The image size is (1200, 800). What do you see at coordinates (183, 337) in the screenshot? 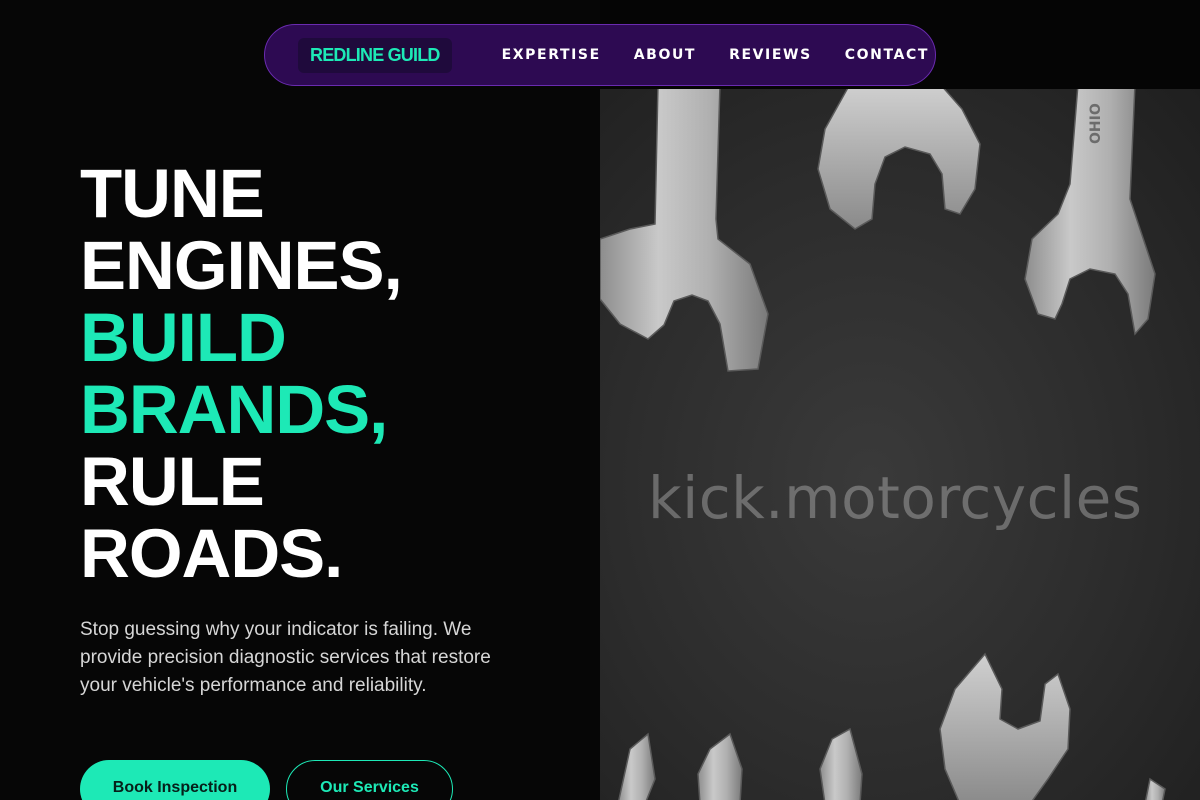
I see `headline-line-3: BUILD` at bounding box center [183, 337].